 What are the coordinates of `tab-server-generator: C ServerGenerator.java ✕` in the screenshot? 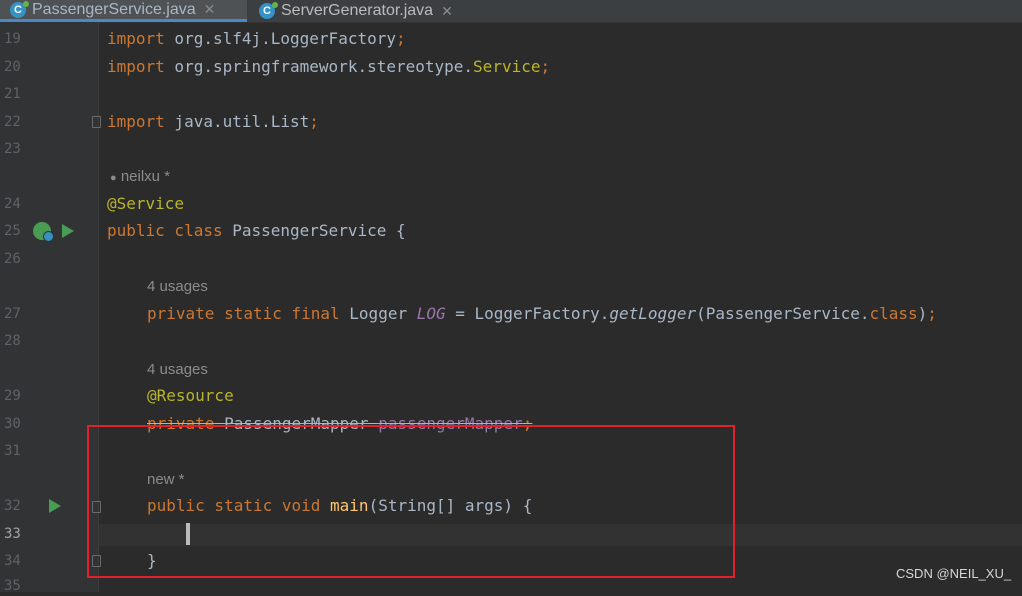 It's located at (369, 11).